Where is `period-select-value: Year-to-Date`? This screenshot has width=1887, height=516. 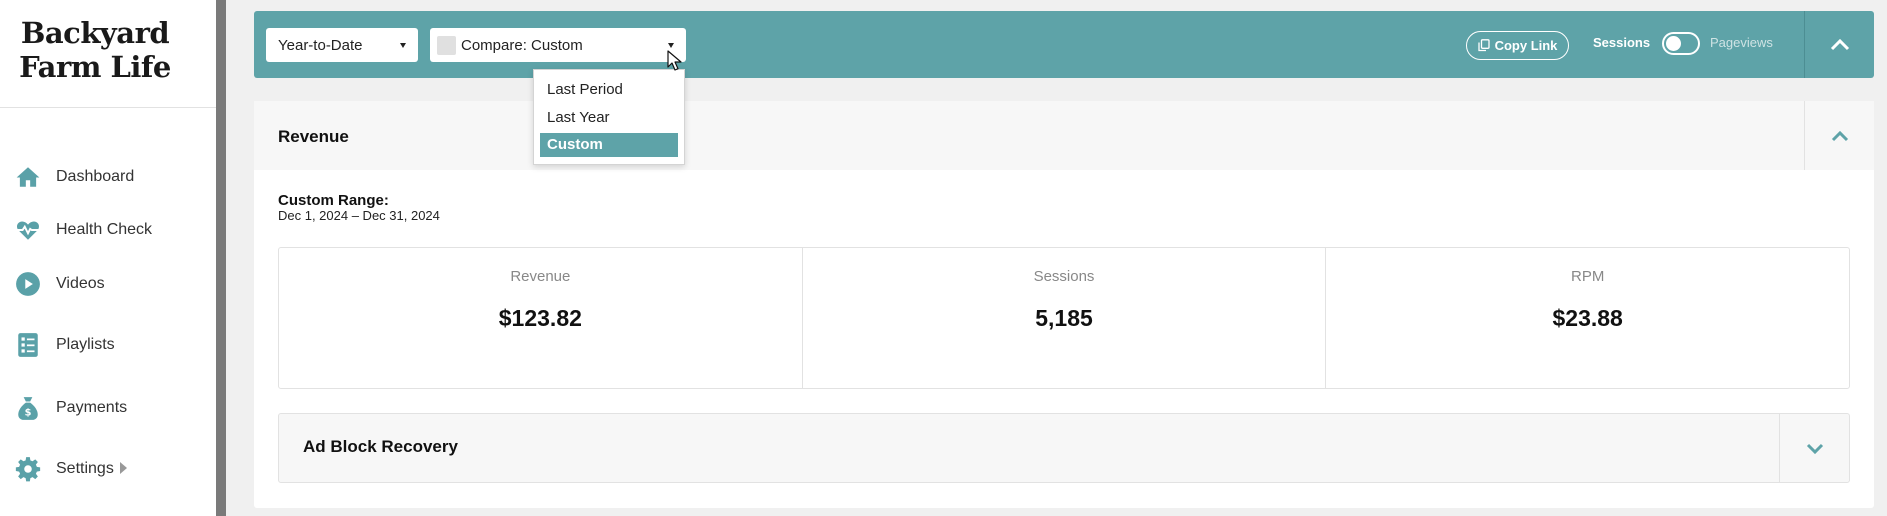 period-select-value: Year-to-Date is located at coordinates (320, 45).